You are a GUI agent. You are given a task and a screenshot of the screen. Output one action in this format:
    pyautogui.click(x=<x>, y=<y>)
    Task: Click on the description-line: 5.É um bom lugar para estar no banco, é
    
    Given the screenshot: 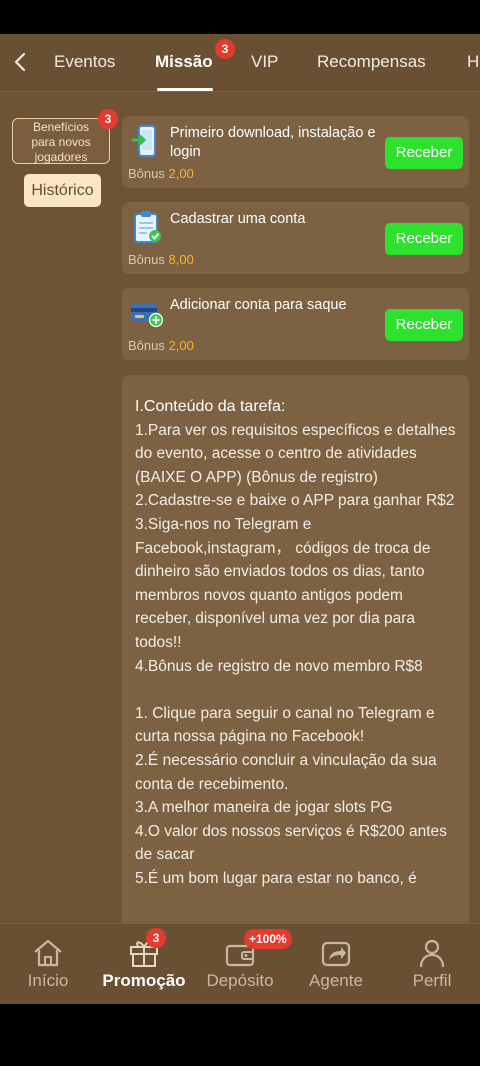 What is the action you would take?
    pyautogui.click(x=276, y=878)
    